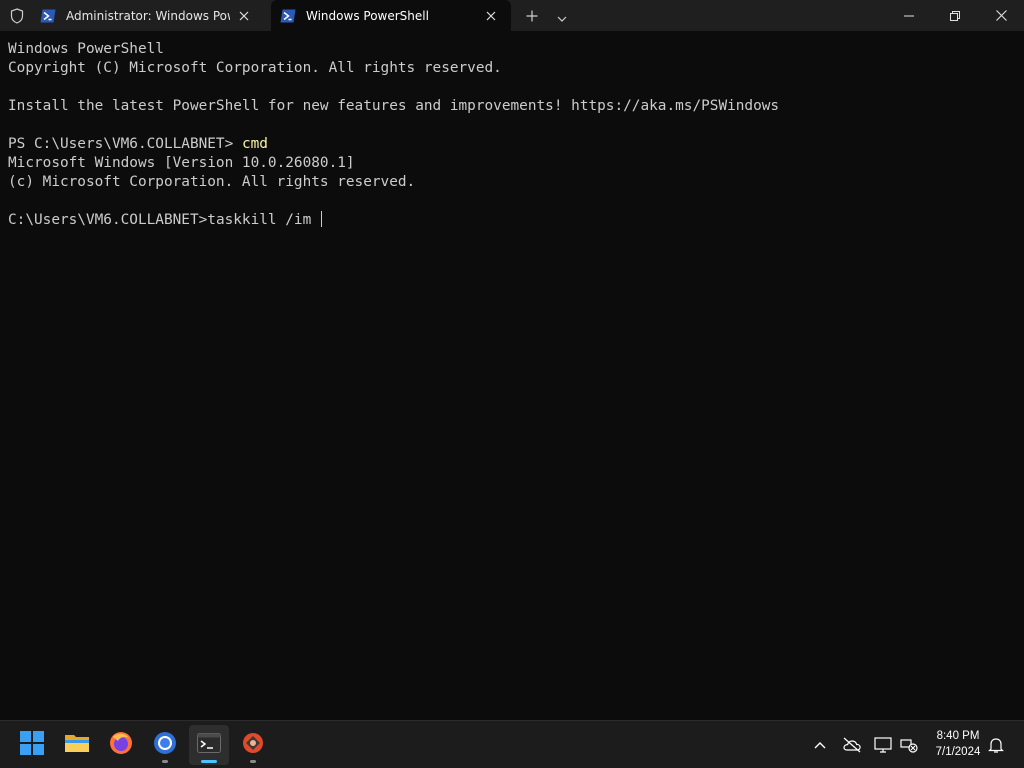 The width and height of the screenshot is (1024, 768). What do you see at coordinates (367, 15) in the screenshot?
I see `tab-label: Windows PowerShell` at bounding box center [367, 15].